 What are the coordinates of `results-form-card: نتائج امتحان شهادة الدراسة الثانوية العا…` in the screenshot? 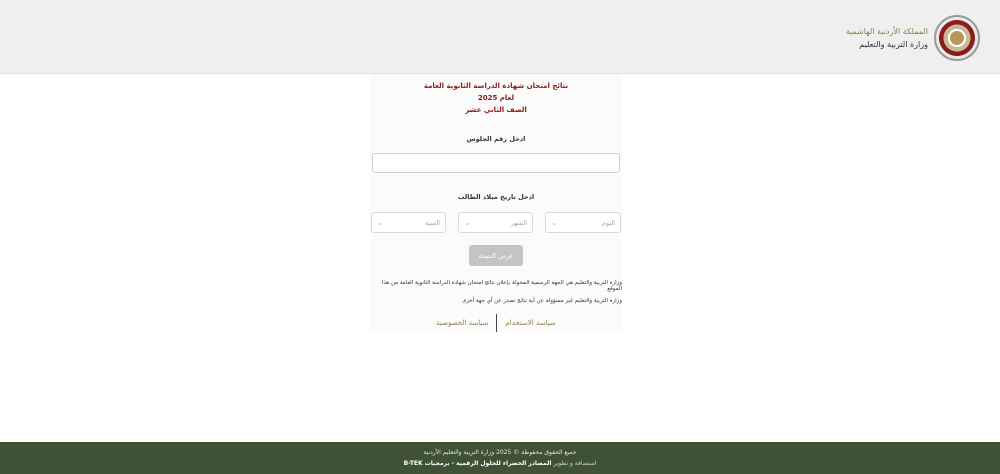 It's located at (496, 203).